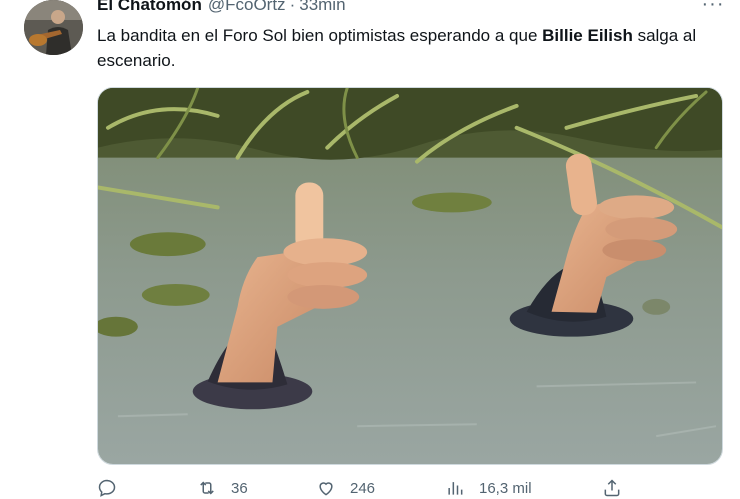 The height and width of the screenshot is (499, 740). What do you see at coordinates (713, 8) in the screenshot?
I see `more-dots-icon: ···` at bounding box center [713, 8].